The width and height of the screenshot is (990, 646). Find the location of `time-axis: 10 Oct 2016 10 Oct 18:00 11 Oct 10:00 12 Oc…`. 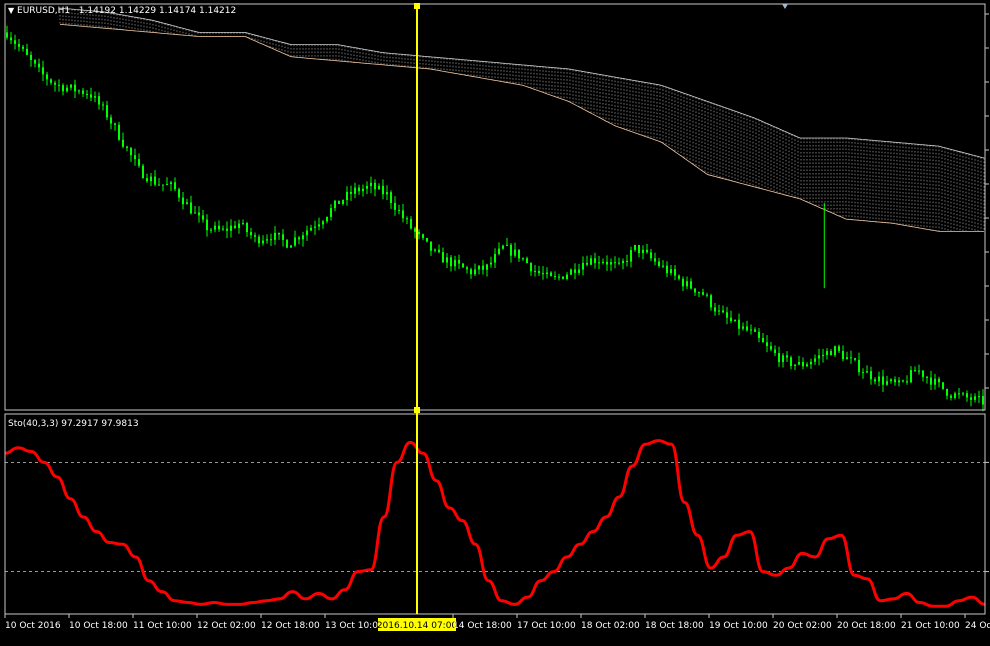

time-axis: 10 Oct 2016 10 Oct 18:00 11 Oct 10:00 12 Oc… is located at coordinates (497, 622).